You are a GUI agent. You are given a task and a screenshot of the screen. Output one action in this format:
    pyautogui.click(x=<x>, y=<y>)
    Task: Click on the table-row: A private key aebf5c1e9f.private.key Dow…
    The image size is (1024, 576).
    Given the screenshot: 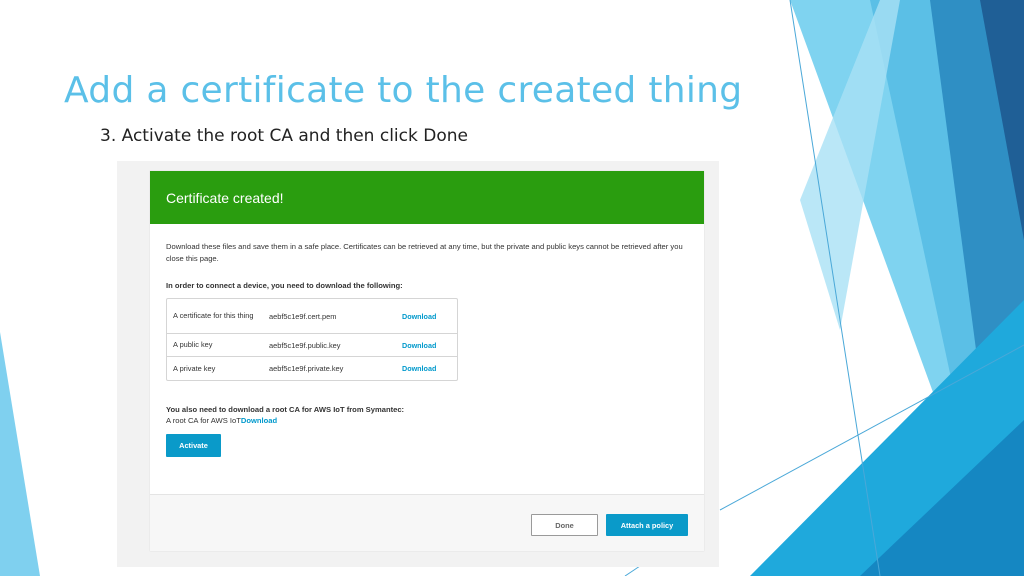 What is the action you would take?
    pyautogui.click(x=312, y=368)
    